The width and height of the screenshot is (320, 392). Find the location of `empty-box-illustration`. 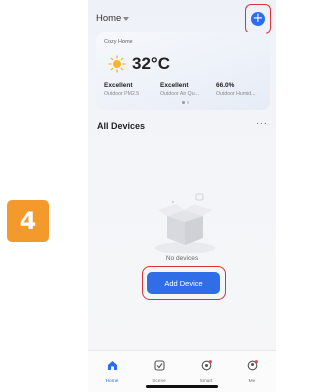

empty-box-illustration is located at coordinates (185, 223).